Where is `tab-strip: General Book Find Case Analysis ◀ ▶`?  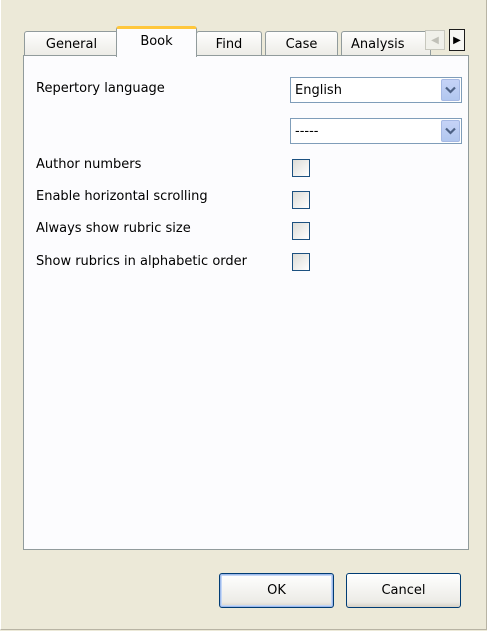
tab-strip: General Book Find Case Analysis ◀ ▶ is located at coordinates (251, 41).